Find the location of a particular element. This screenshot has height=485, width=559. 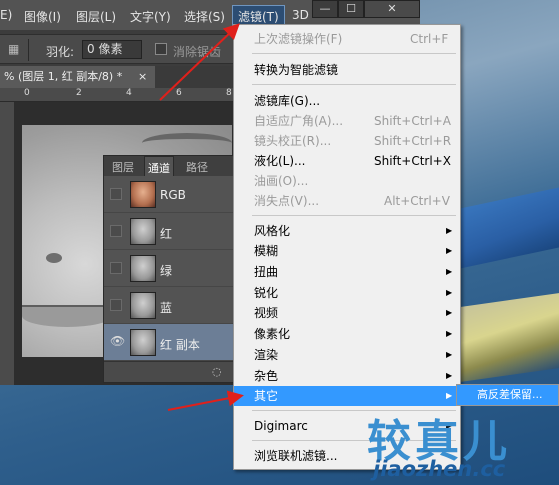

channel-name: 蓝 is located at coordinates (166, 308).